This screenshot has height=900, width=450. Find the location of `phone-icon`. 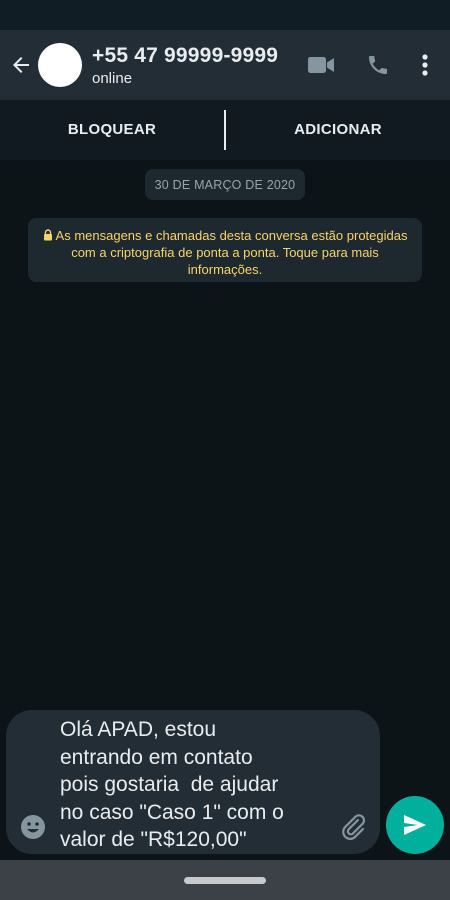

phone-icon is located at coordinates (378, 65).